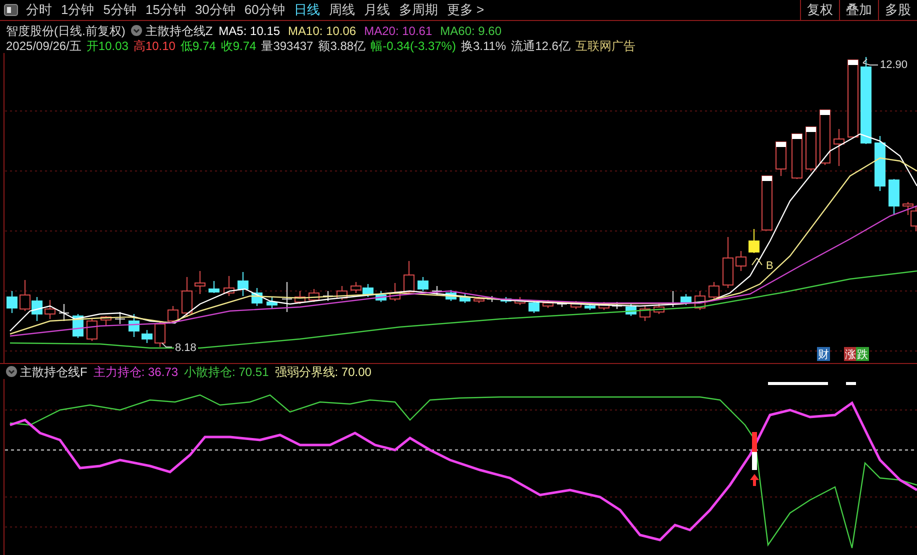 Image resolution: width=917 pixels, height=555 pixels. Describe the element at coordinates (377, 10) in the screenshot. I see `period-tab: 月线` at that location.